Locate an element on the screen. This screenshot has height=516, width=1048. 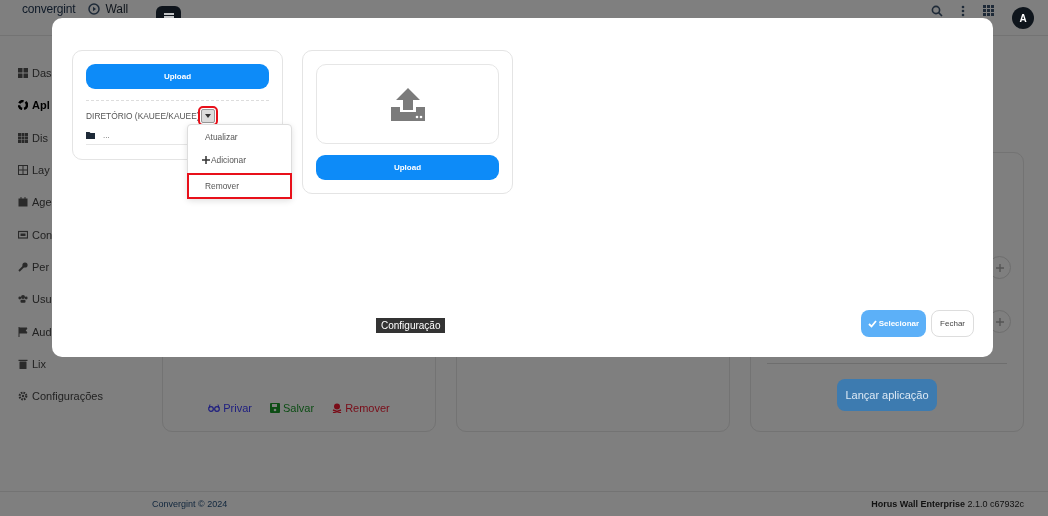
more-icon is located at coordinates (963, 11).